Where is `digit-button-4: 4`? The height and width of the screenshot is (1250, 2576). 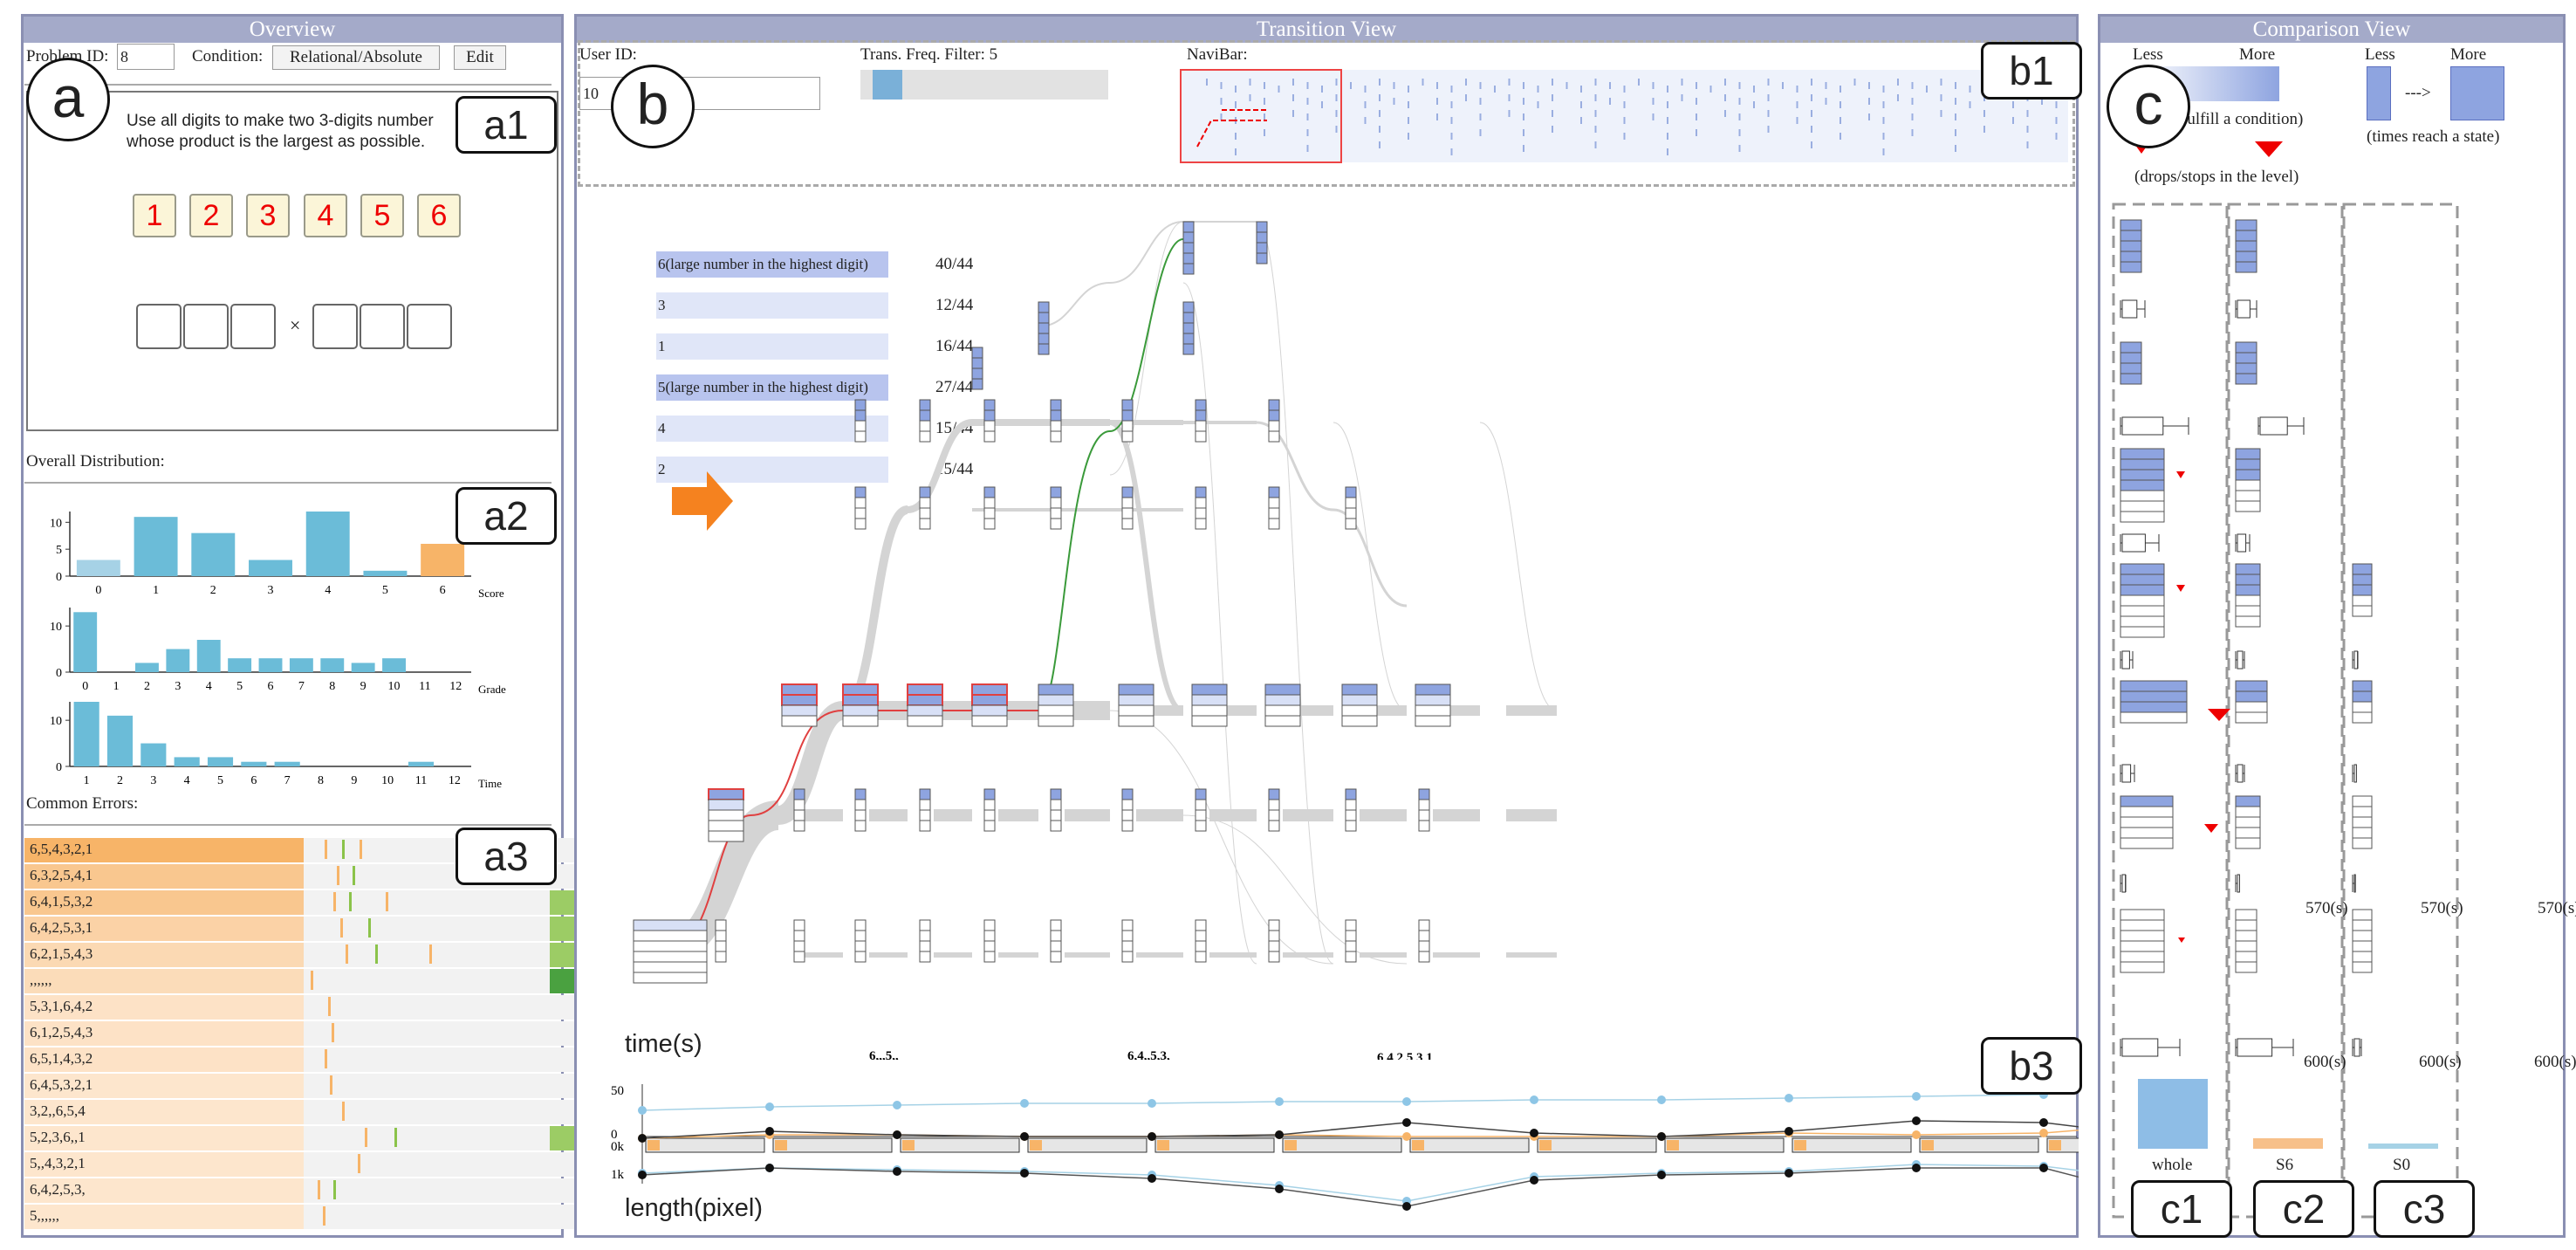
digit-button-4: 4 is located at coordinates (325, 215).